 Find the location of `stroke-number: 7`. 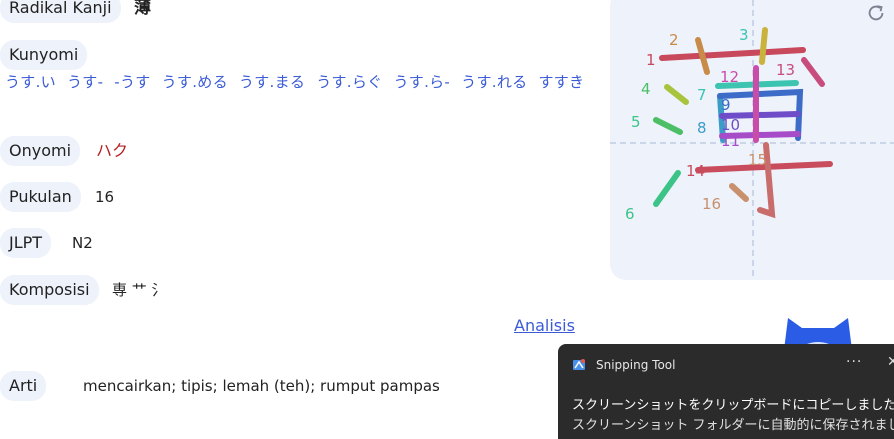

stroke-number: 7 is located at coordinates (702, 95).